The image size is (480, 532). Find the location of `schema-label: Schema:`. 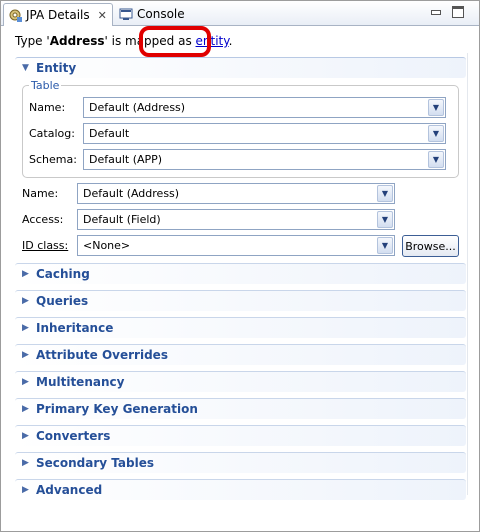

schema-label: Schema: is located at coordinates (53, 159).